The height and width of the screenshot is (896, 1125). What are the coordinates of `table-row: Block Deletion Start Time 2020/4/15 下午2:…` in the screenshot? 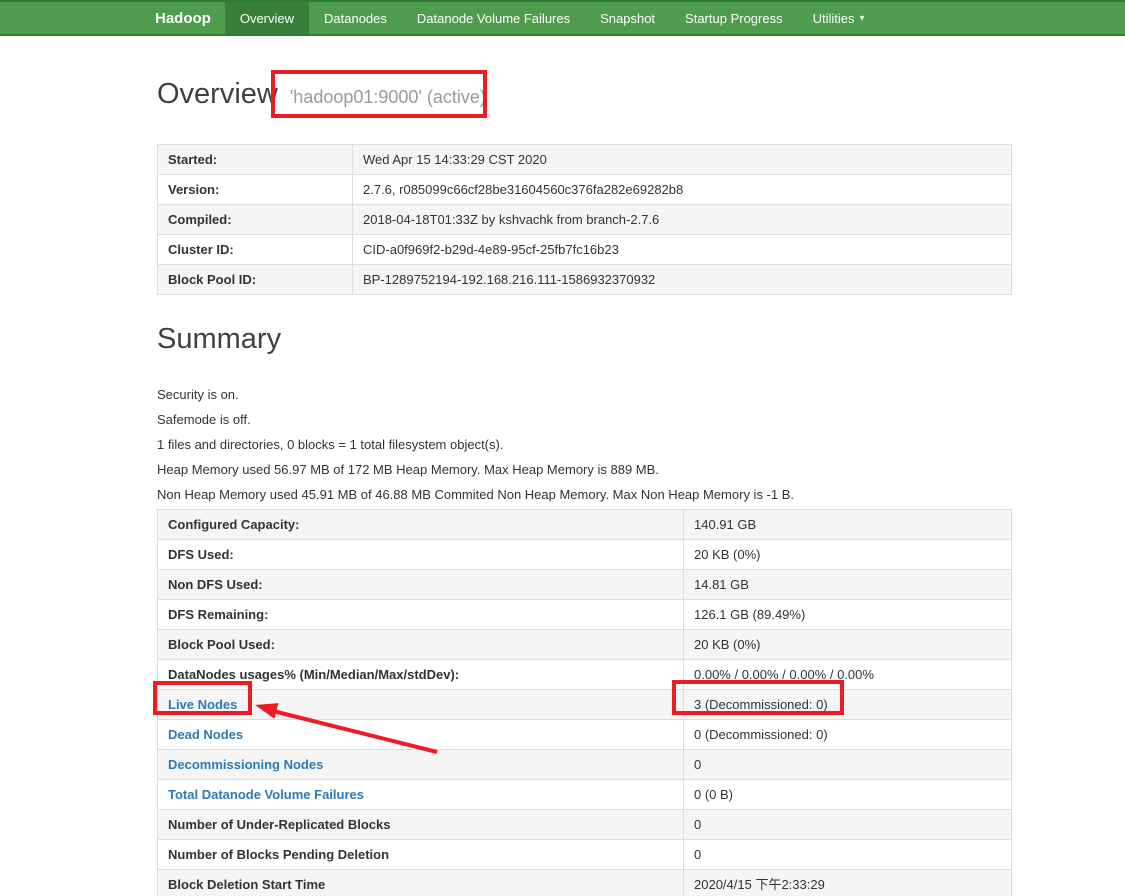 It's located at (584, 882).